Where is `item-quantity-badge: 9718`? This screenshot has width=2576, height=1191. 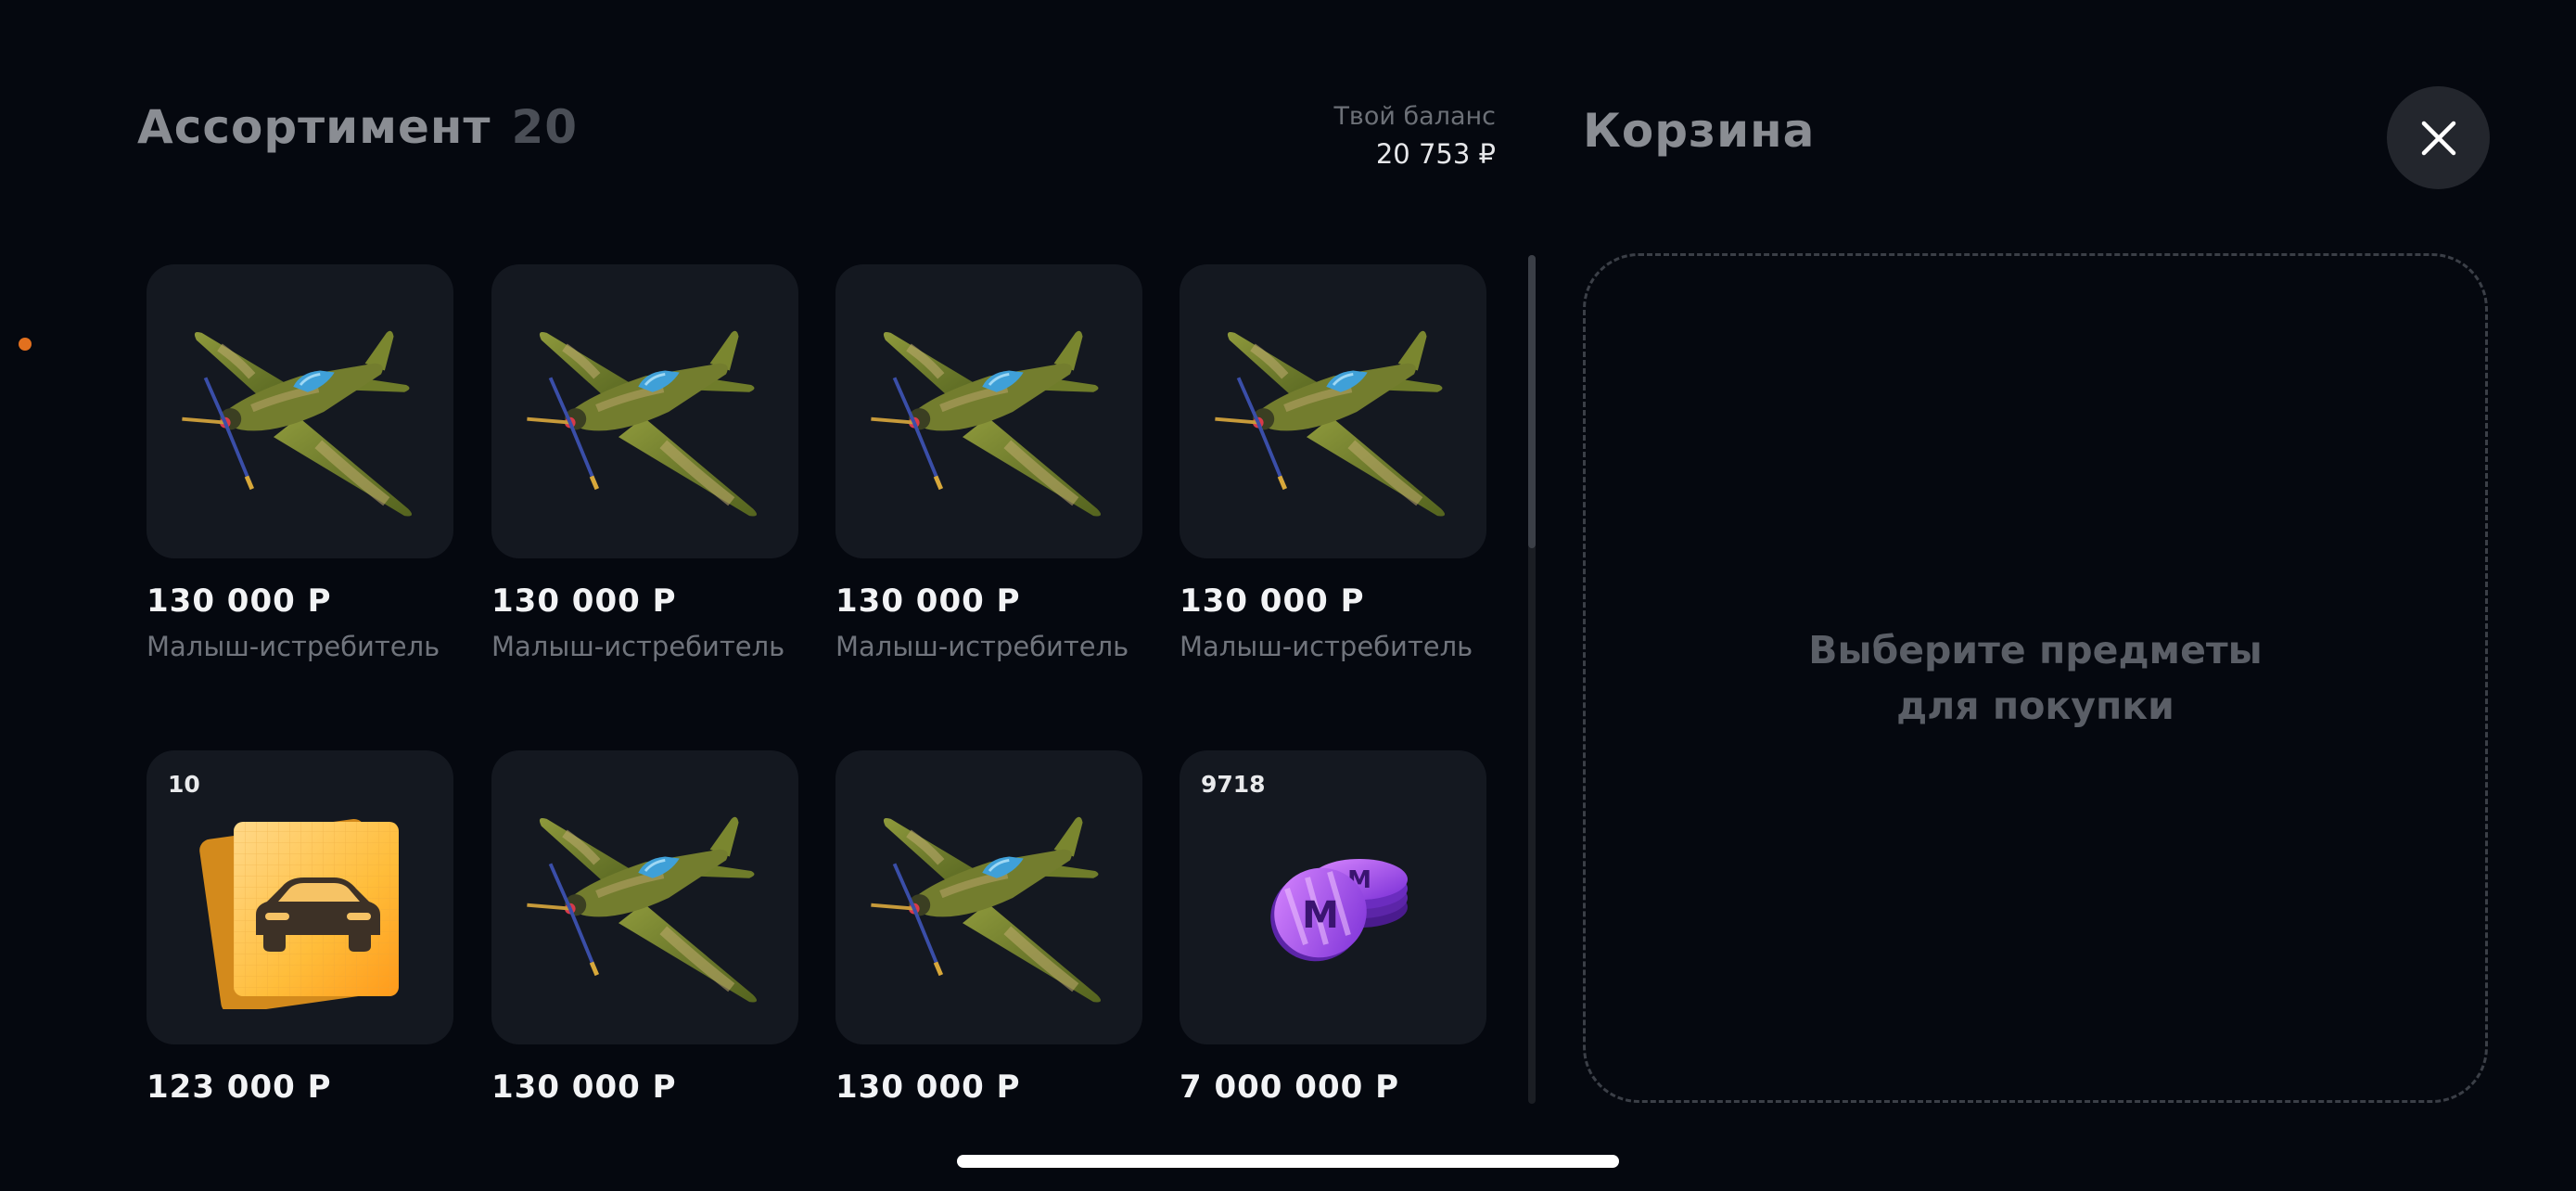 item-quantity-badge: 9718 is located at coordinates (1233, 784).